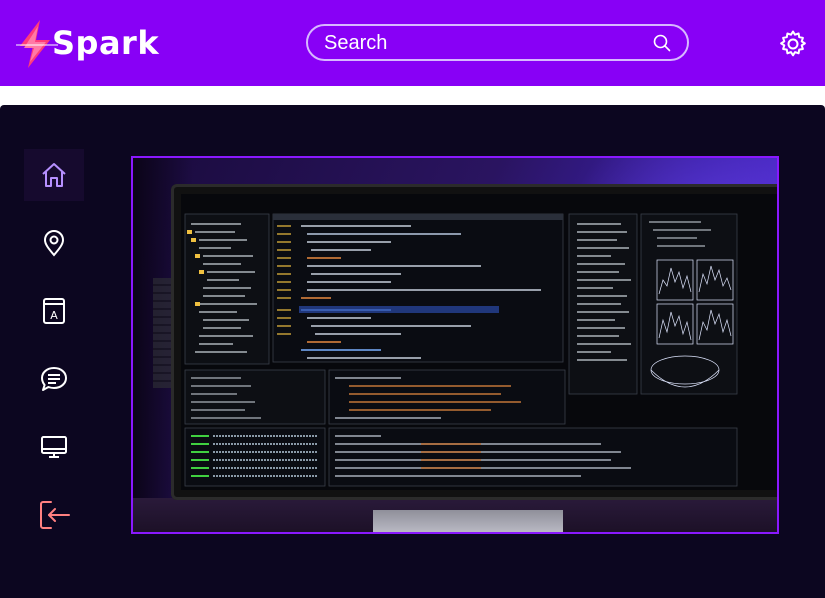 The width and height of the screenshot is (825, 598). What do you see at coordinates (106, 43) in the screenshot?
I see `logo-text: Spark` at bounding box center [106, 43].